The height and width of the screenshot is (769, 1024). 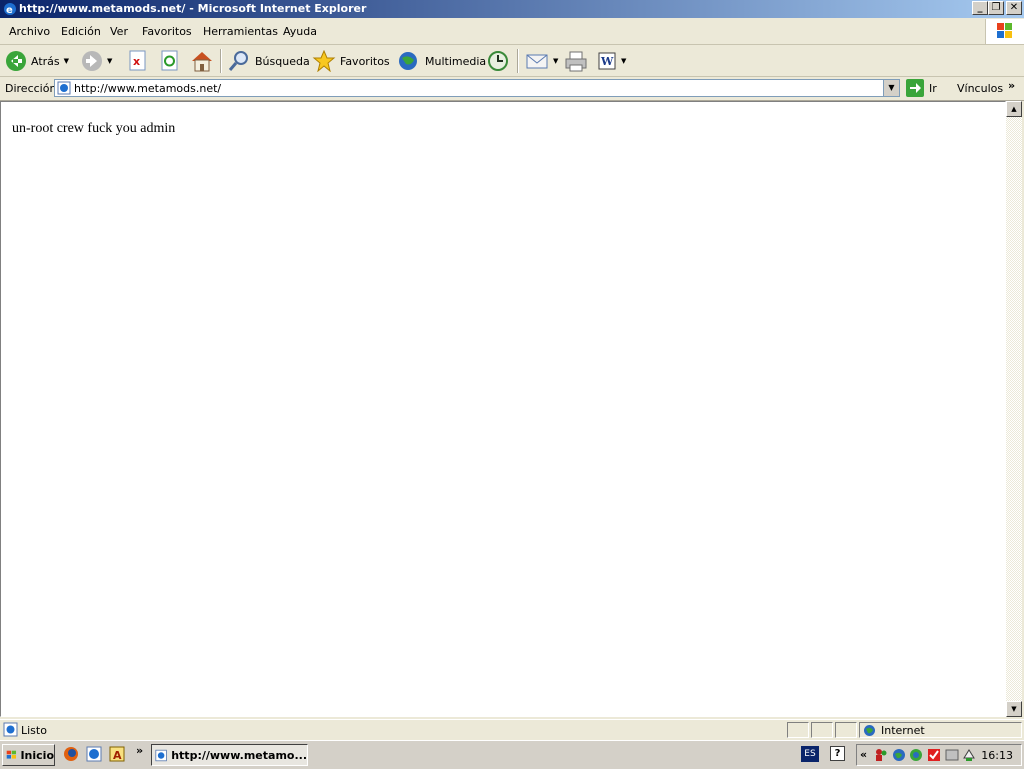 What do you see at coordinates (969, 755) in the screenshot?
I see `safely-remove-icon` at bounding box center [969, 755].